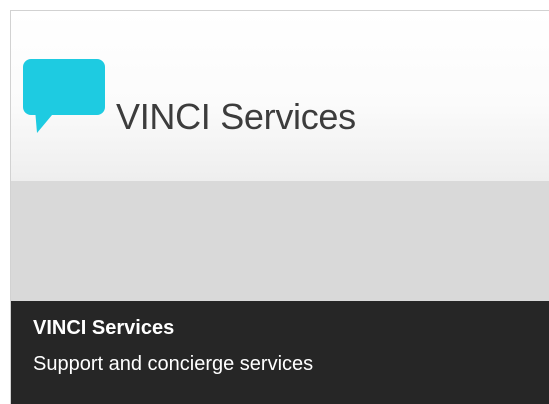 This screenshot has width=549, height=404. What do you see at coordinates (104, 328) in the screenshot?
I see `tile-footer-title: VINCI Services` at bounding box center [104, 328].